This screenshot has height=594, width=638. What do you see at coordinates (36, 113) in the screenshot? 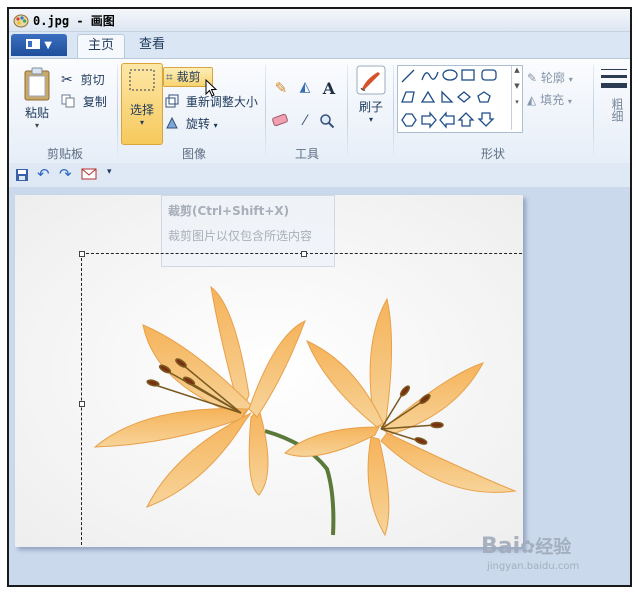
I see `paste-label: 粘贴` at bounding box center [36, 113].